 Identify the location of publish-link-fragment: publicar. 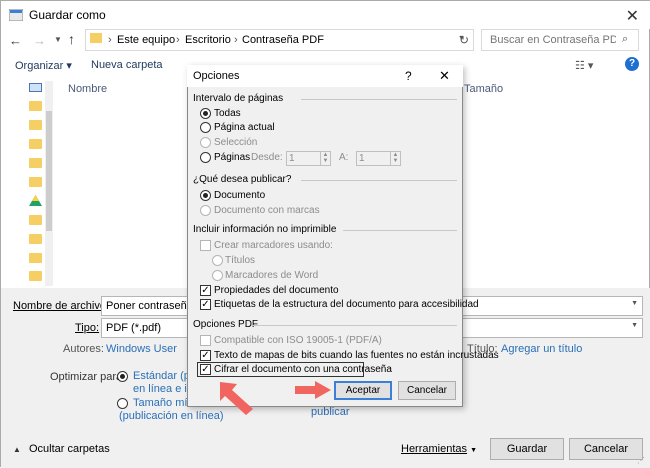
(330, 412).